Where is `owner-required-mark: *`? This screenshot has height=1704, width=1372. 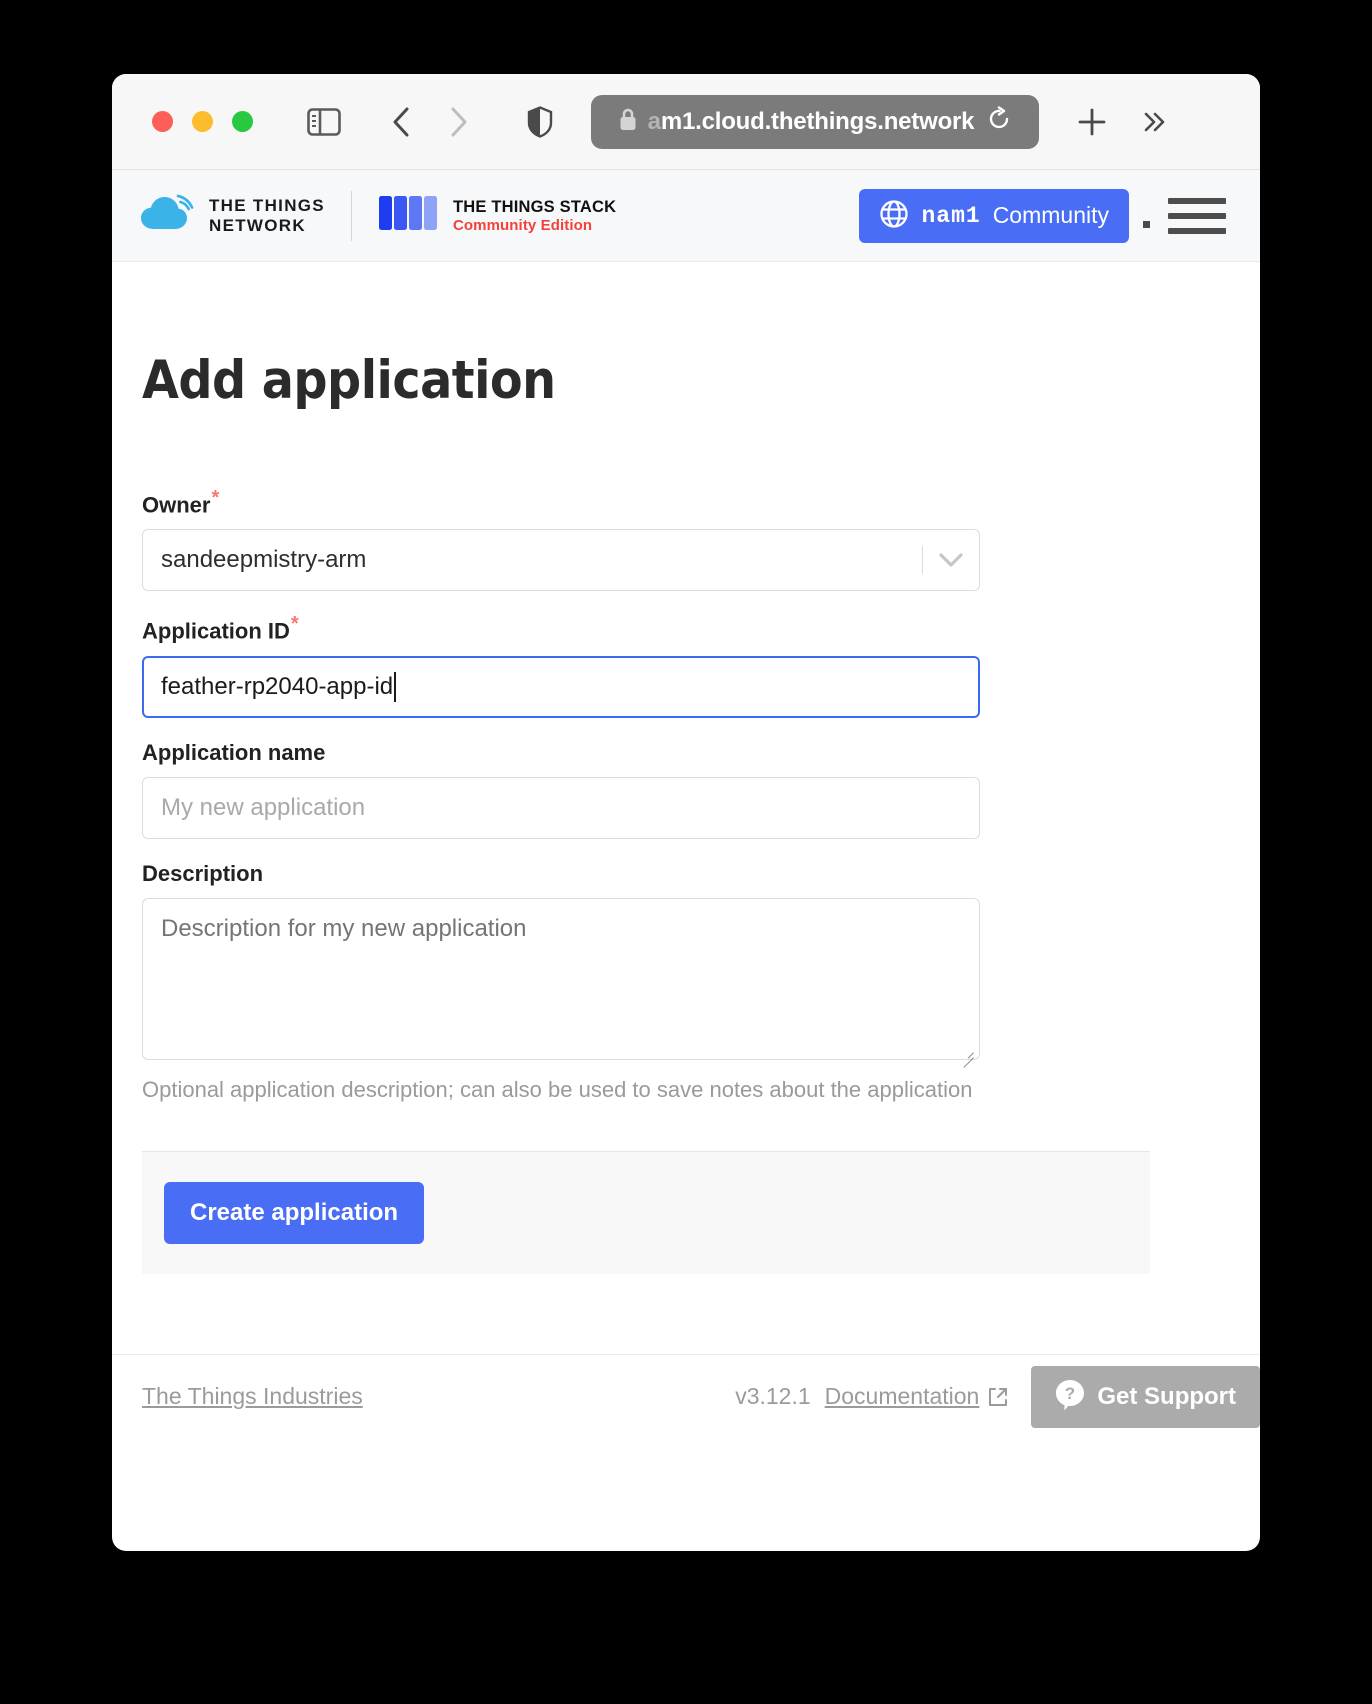 owner-required-mark: * is located at coordinates (215, 498).